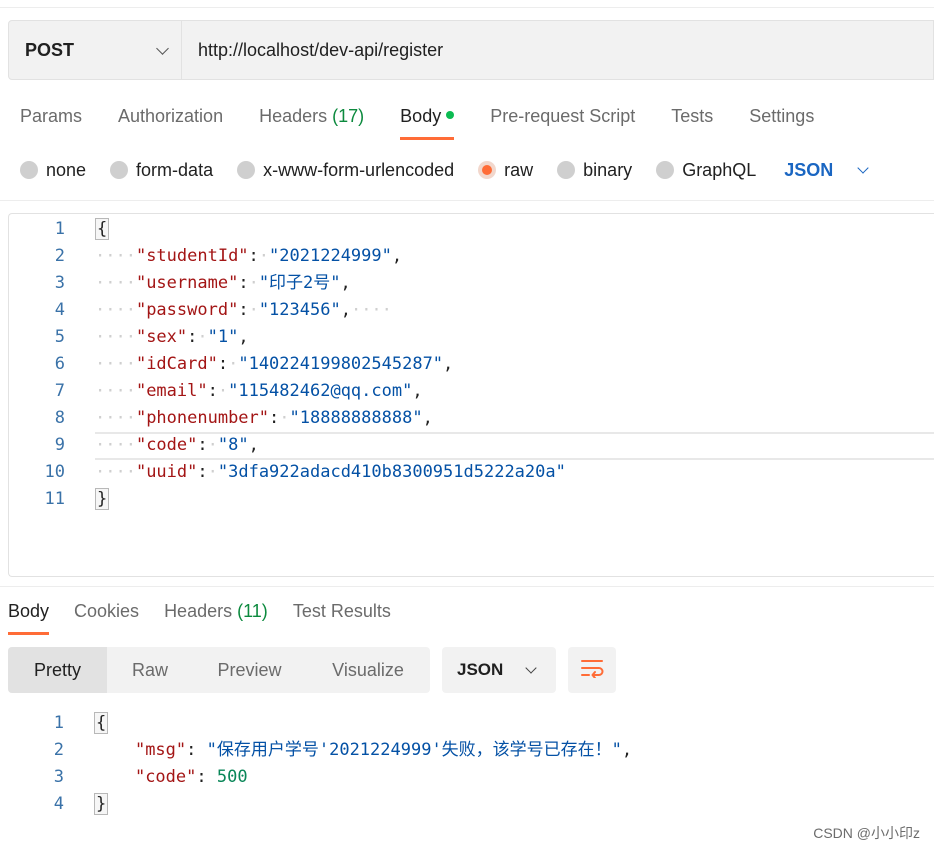  Describe the element at coordinates (171, 116) in the screenshot. I see `tab-label: Authorization` at that location.